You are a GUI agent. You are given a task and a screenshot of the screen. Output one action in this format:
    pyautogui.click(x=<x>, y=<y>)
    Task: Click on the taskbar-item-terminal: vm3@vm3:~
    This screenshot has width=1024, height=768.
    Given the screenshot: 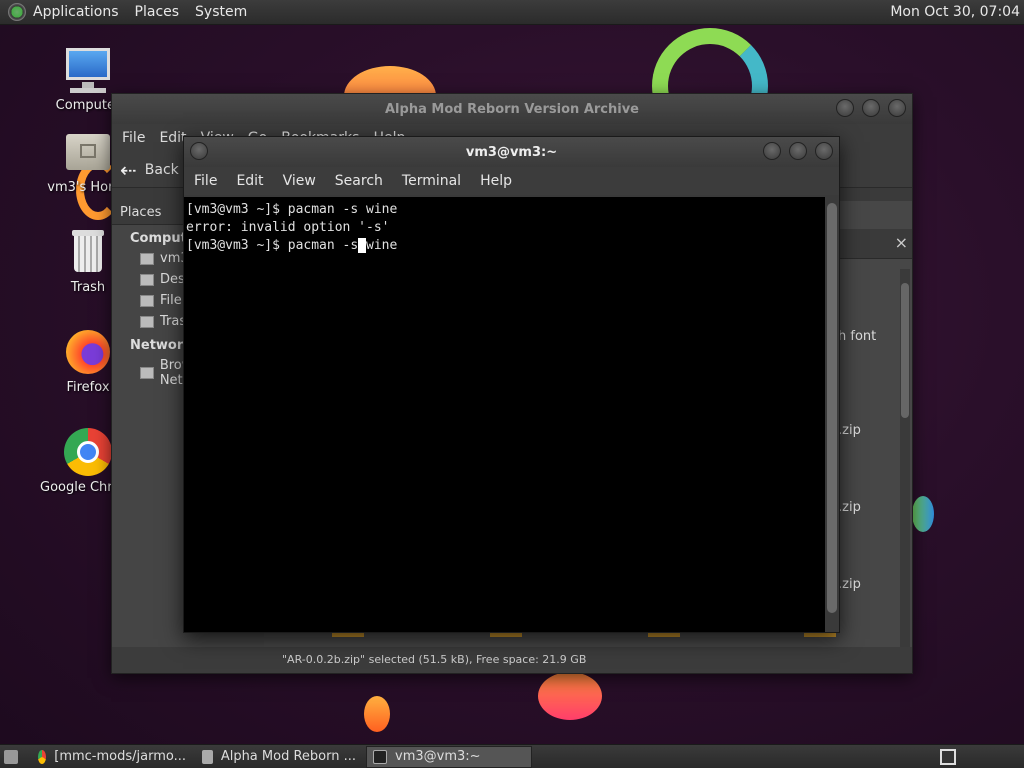 What is the action you would take?
    pyautogui.click(x=449, y=756)
    